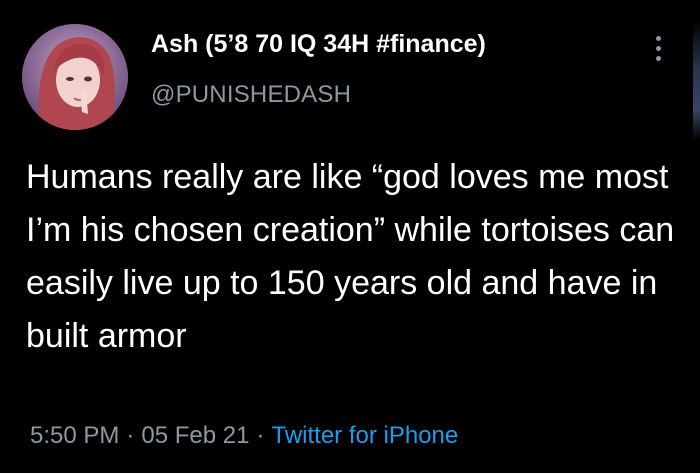 This screenshot has height=473, width=700. I want to click on avatar, so click(75, 77).